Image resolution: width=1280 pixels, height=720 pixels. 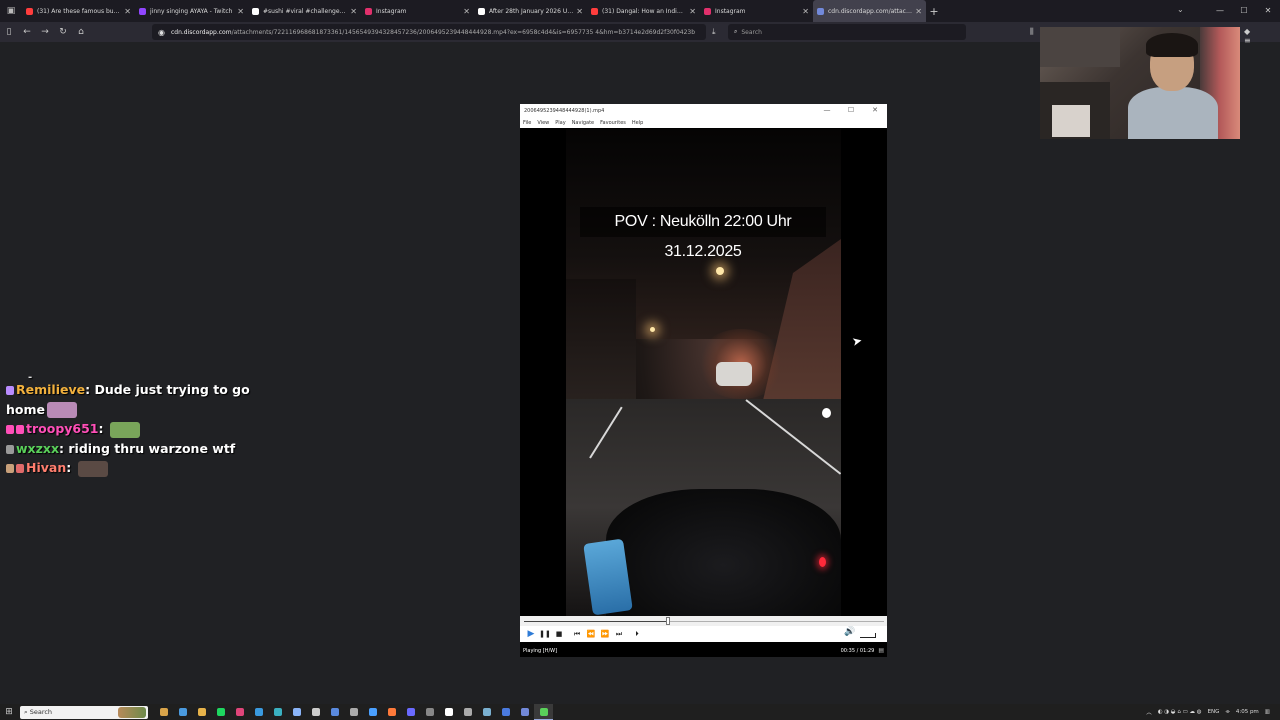 I want to click on forward-icon: →, so click(x=45, y=32).